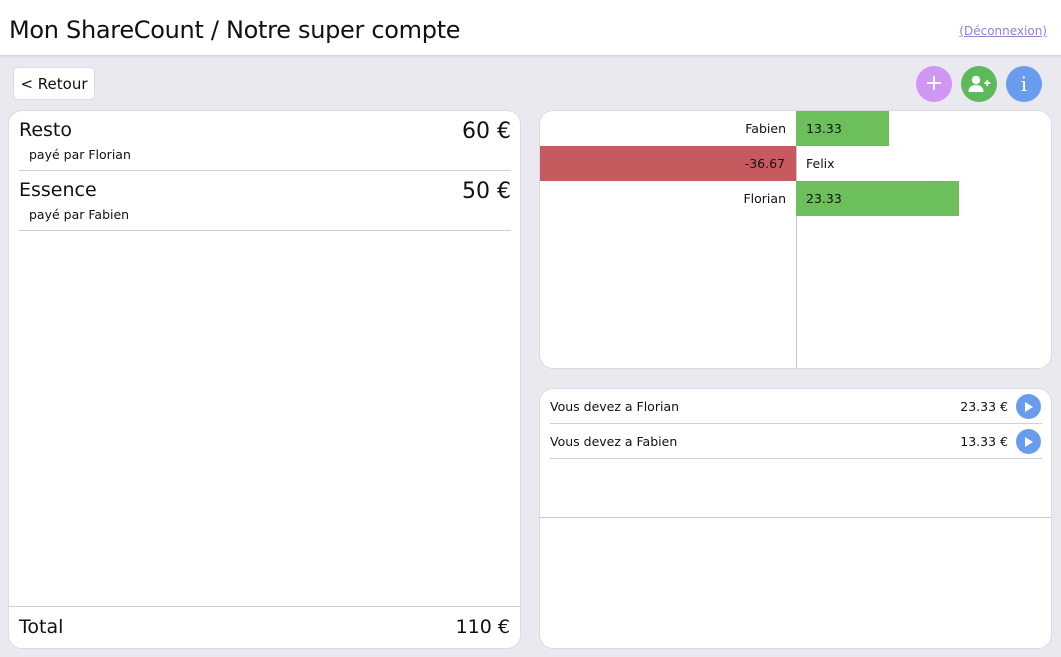 Image resolution: width=1061 pixels, height=657 pixels. I want to click on balance-name: Fabien, so click(765, 128).